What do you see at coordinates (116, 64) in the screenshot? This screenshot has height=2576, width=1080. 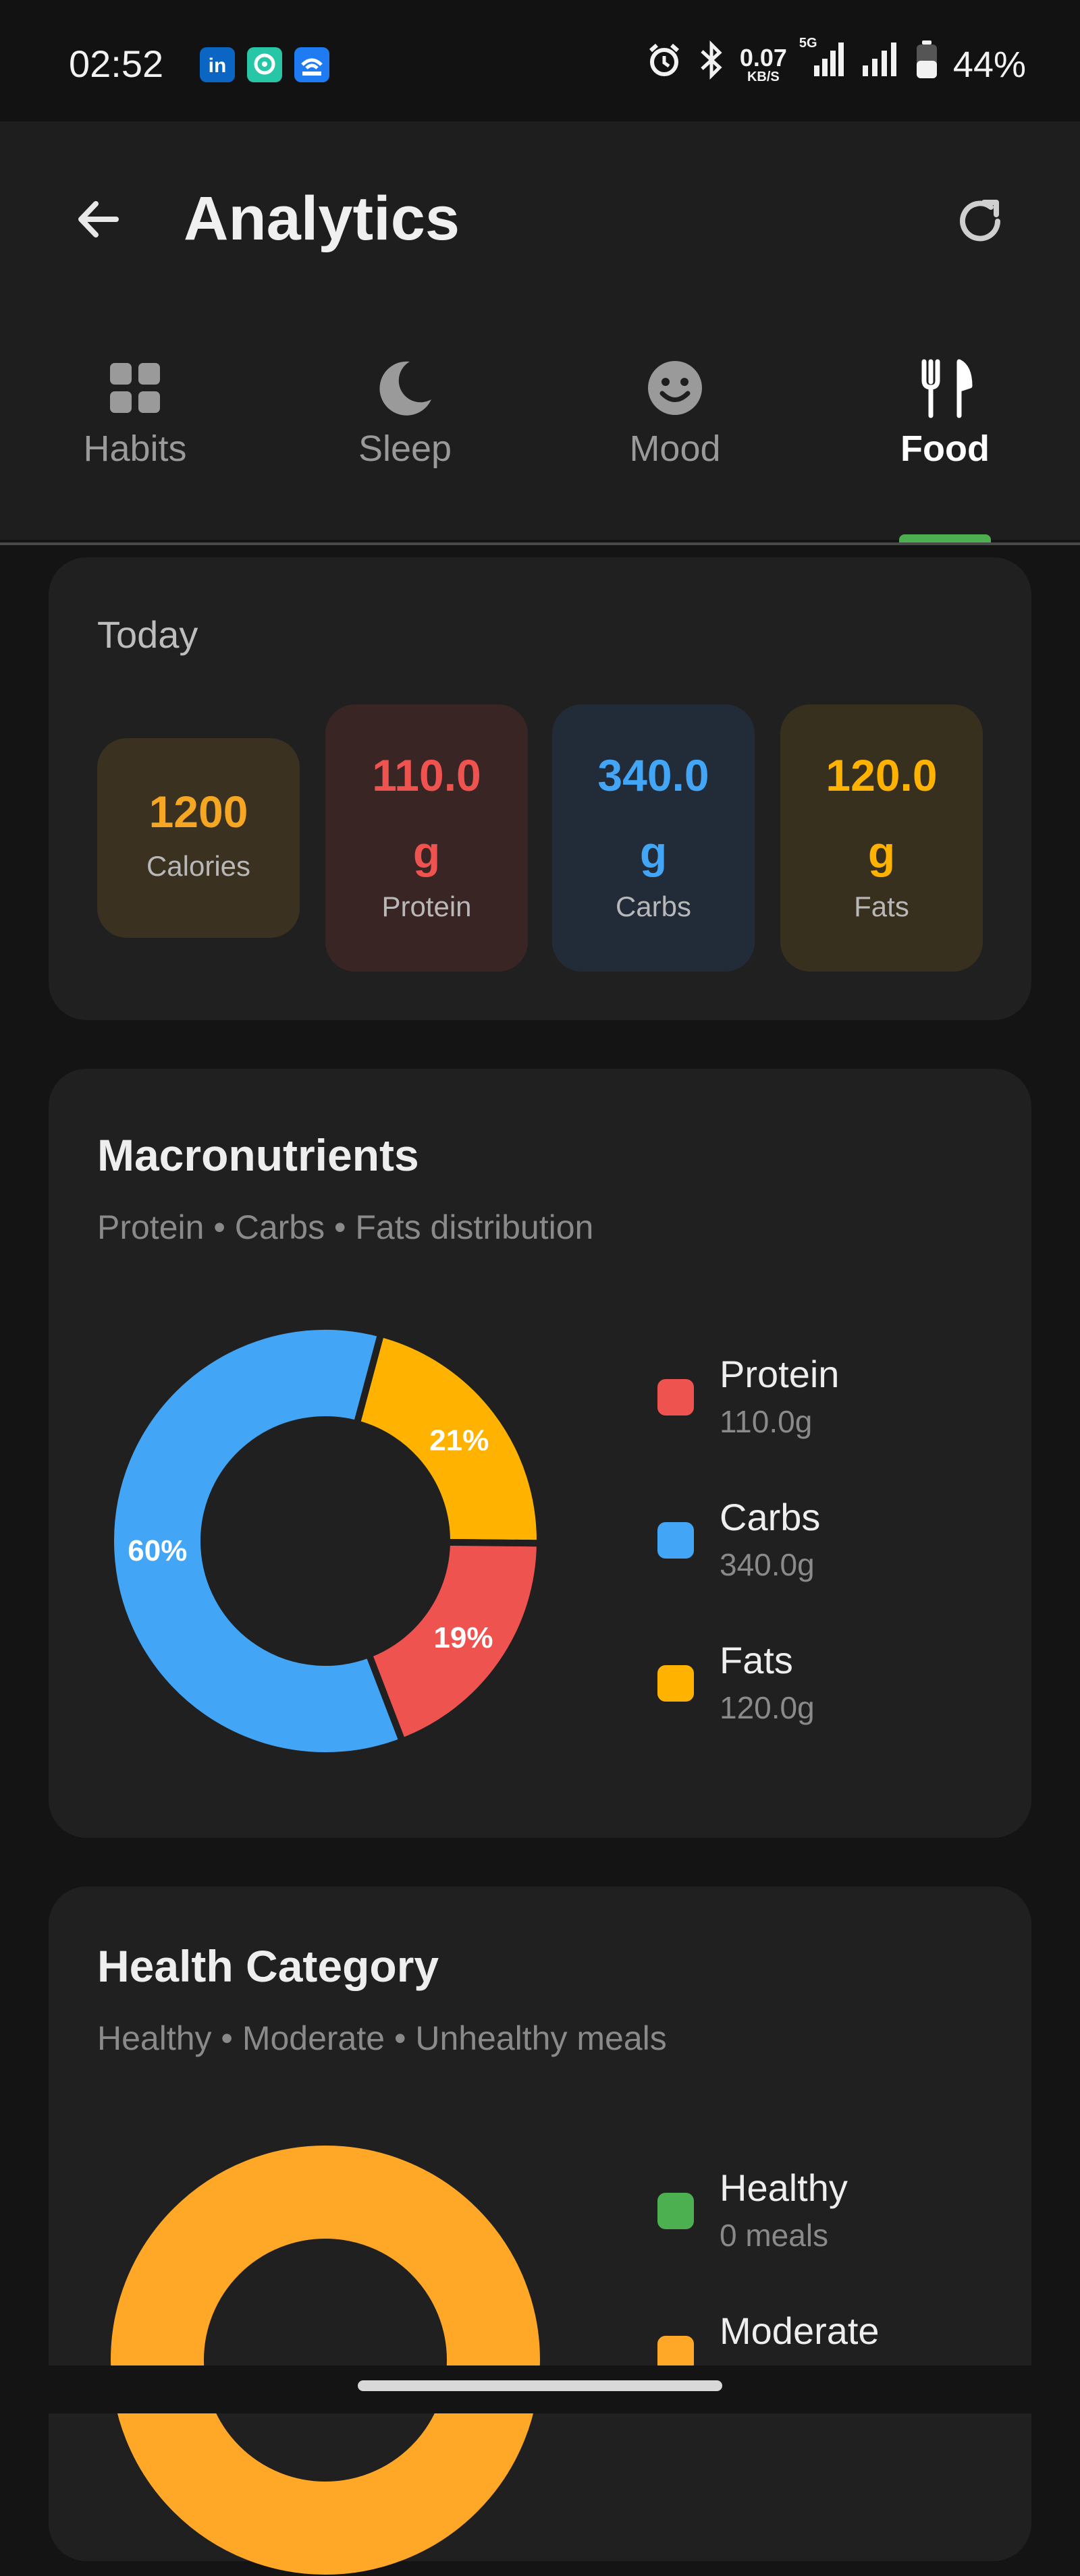 I see `status-time: 02:52` at bounding box center [116, 64].